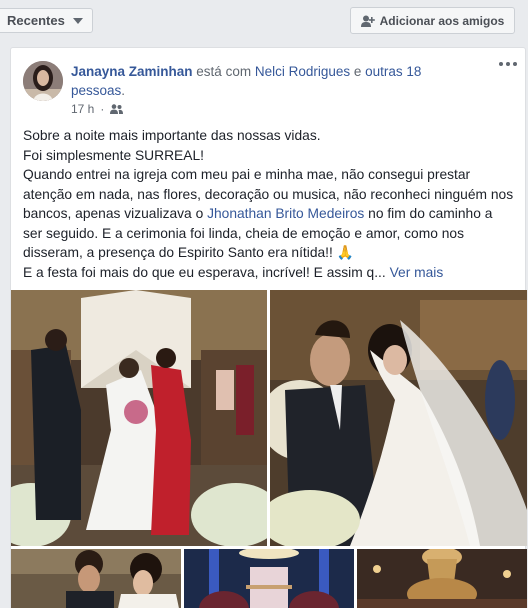 The height and width of the screenshot is (608, 528). What do you see at coordinates (113, 155) in the screenshot?
I see `post-line: Foi simplesmente SURREAL!` at bounding box center [113, 155].